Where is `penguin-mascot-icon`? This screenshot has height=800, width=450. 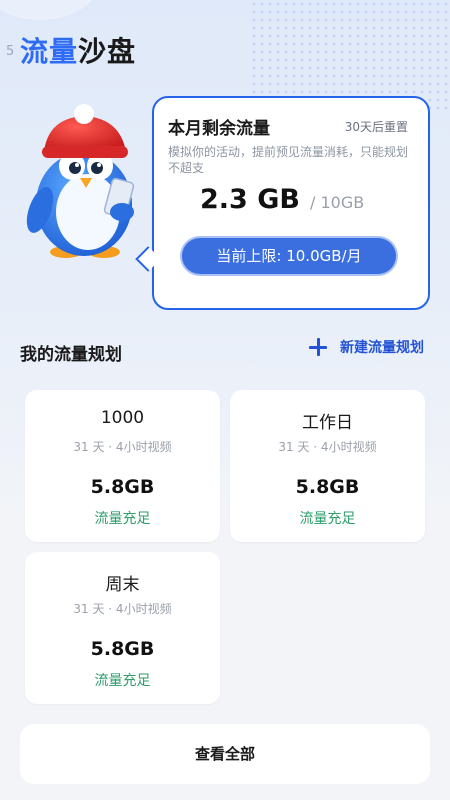
penguin-mascot-icon is located at coordinates (80, 181).